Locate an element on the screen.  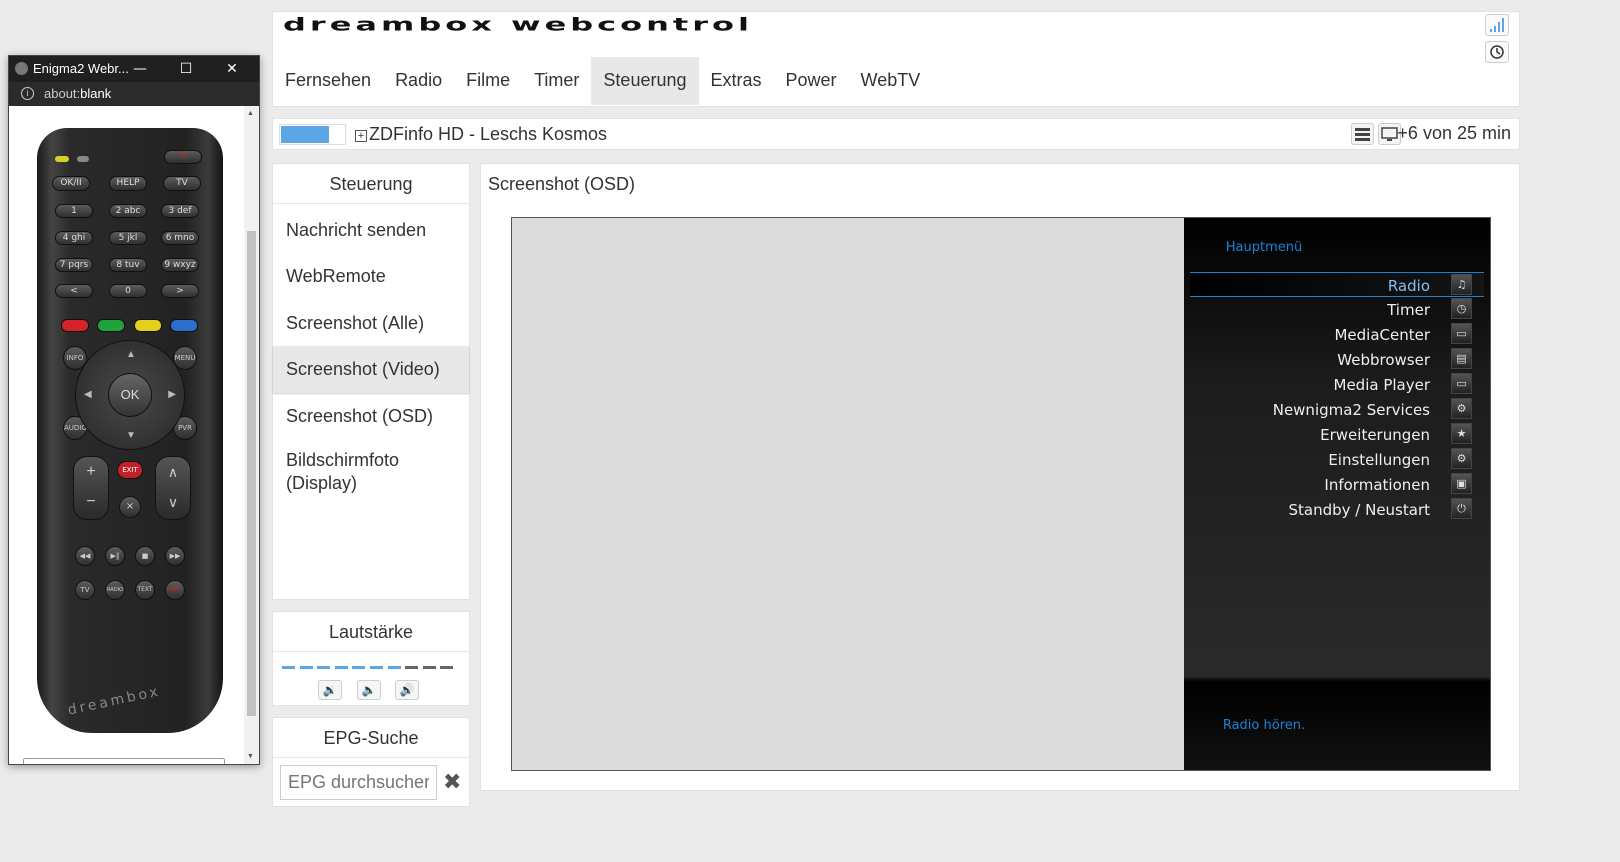
nav-power: Power is located at coordinates (811, 81).